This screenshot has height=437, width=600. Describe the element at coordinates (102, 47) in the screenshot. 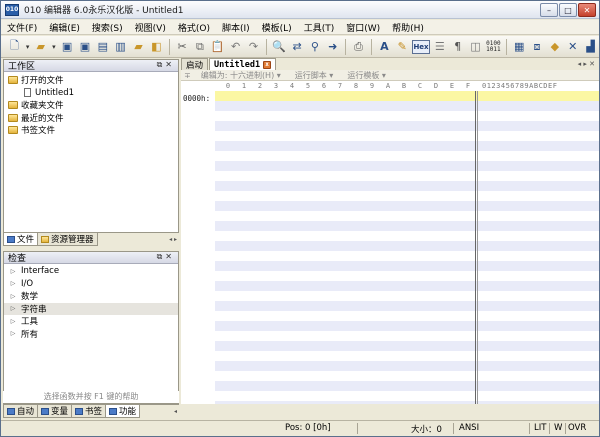

I see `save-all-icon: ▤` at that location.